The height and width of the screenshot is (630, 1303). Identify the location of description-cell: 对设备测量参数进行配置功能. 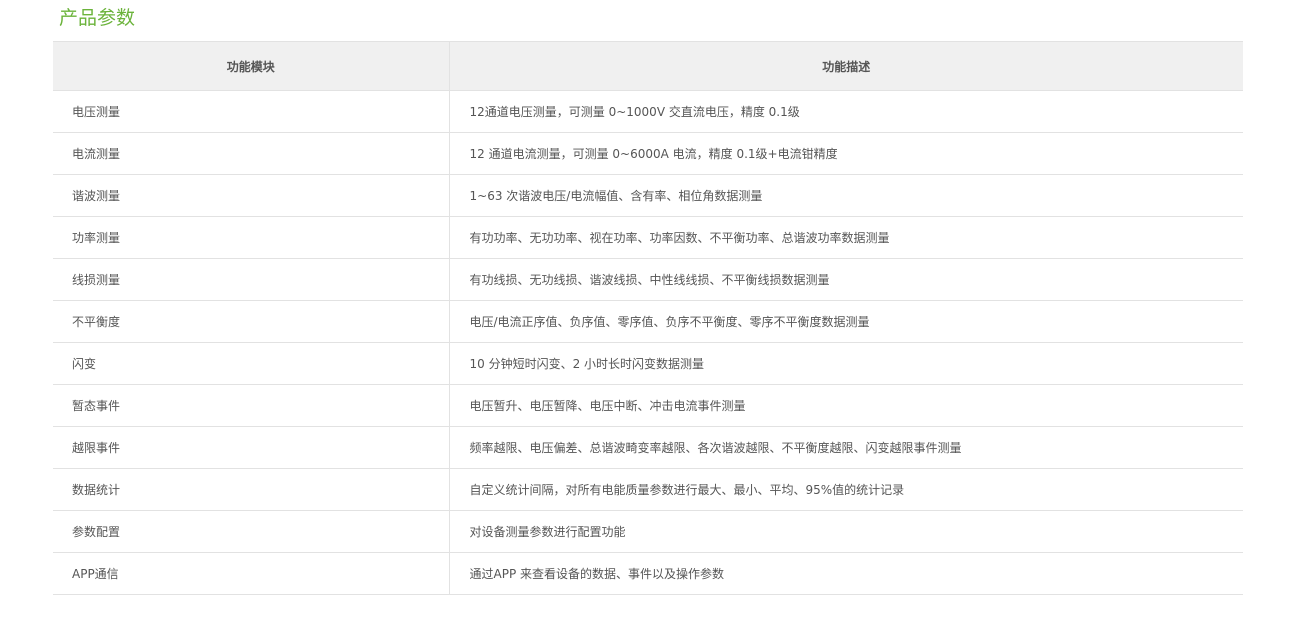
(846, 531).